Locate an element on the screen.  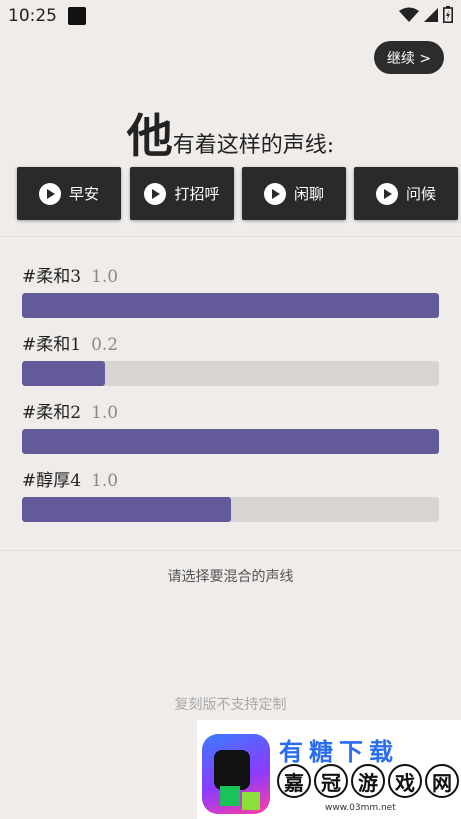
page-title: 他有着这样的声线: is located at coordinates (230, 133).